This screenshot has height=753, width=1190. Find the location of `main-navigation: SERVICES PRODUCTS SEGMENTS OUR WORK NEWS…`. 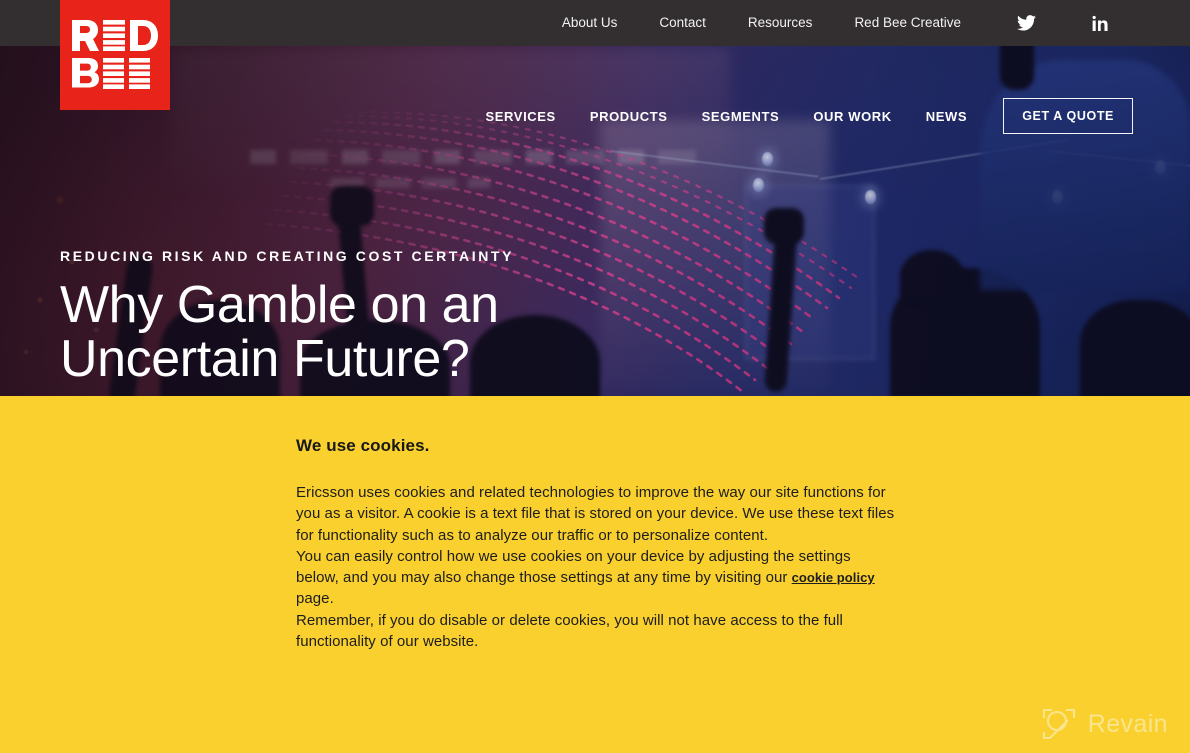

main-navigation: SERVICES PRODUCTS SEGMENTS OUR WORK NEWS… is located at coordinates (801, 116).